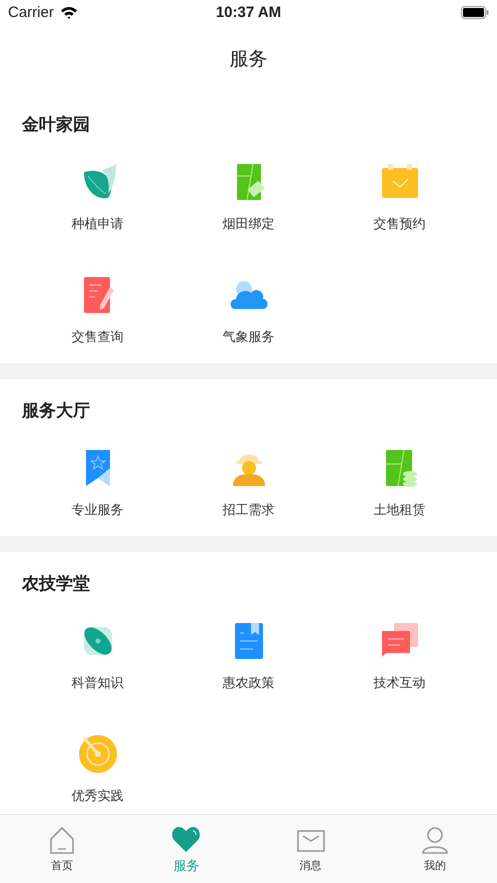 Image resolution: width=497 pixels, height=883 pixels. Describe the element at coordinates (56, 125) in the screenshot. I see `section-title: 金叶家园` at that location.